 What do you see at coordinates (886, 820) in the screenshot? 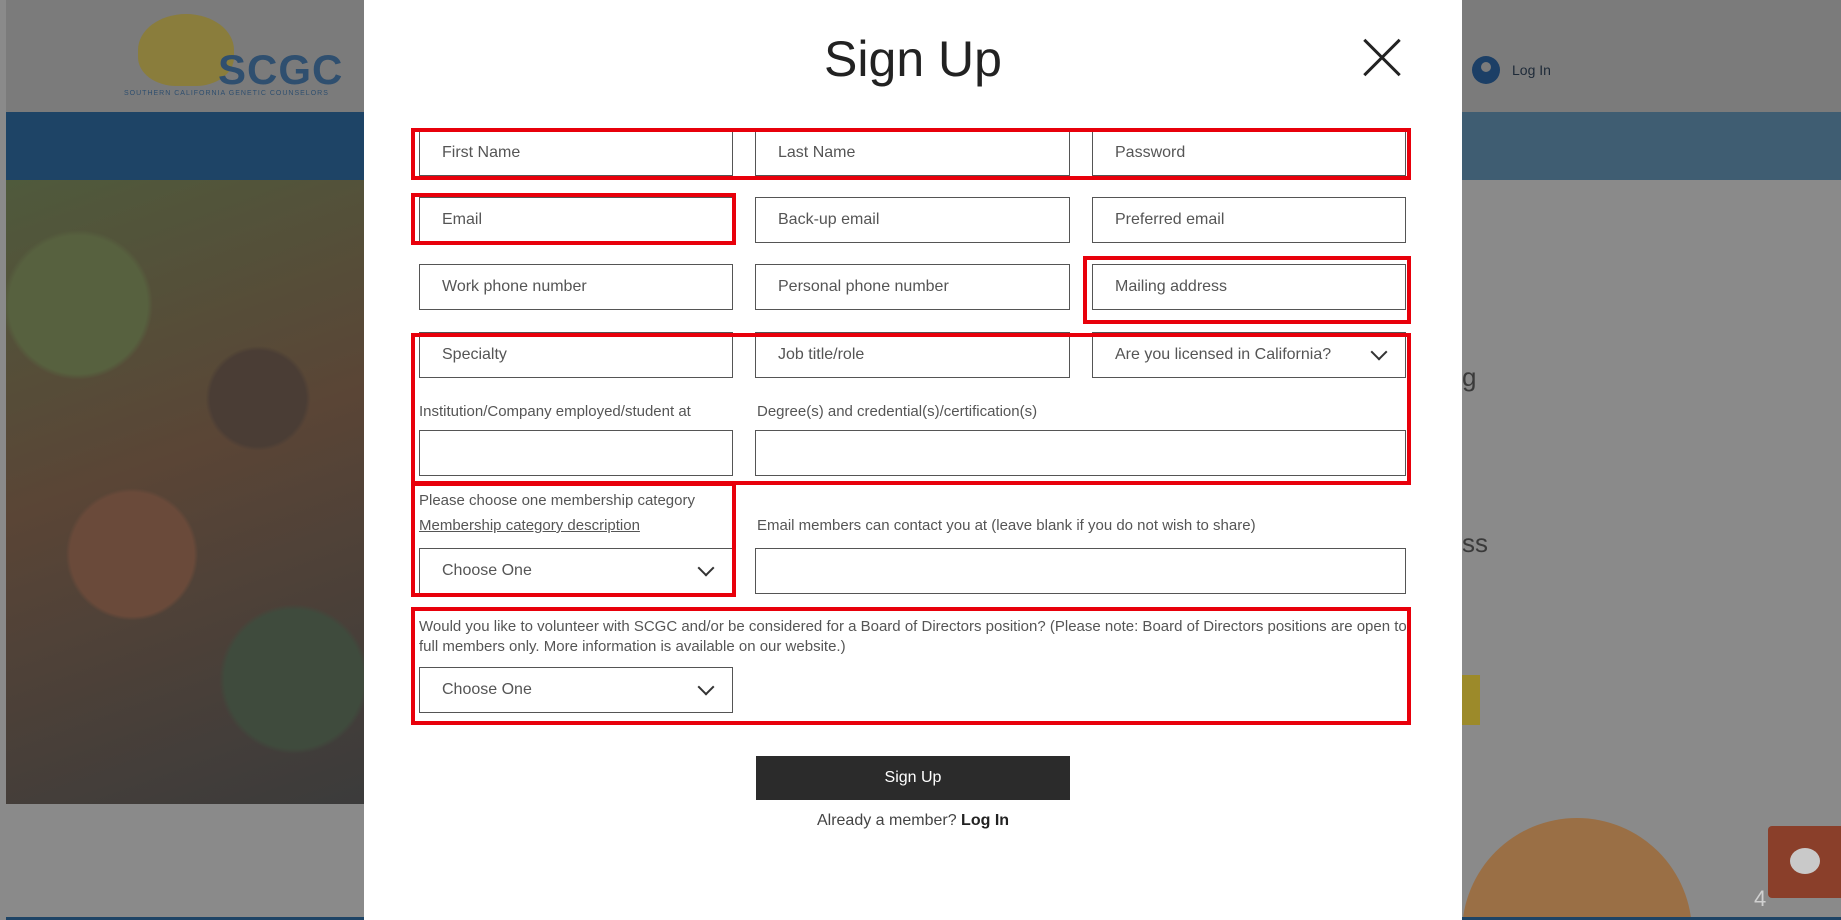
I see `already-member-label: Already a member?` at bounding box center [886, 820].